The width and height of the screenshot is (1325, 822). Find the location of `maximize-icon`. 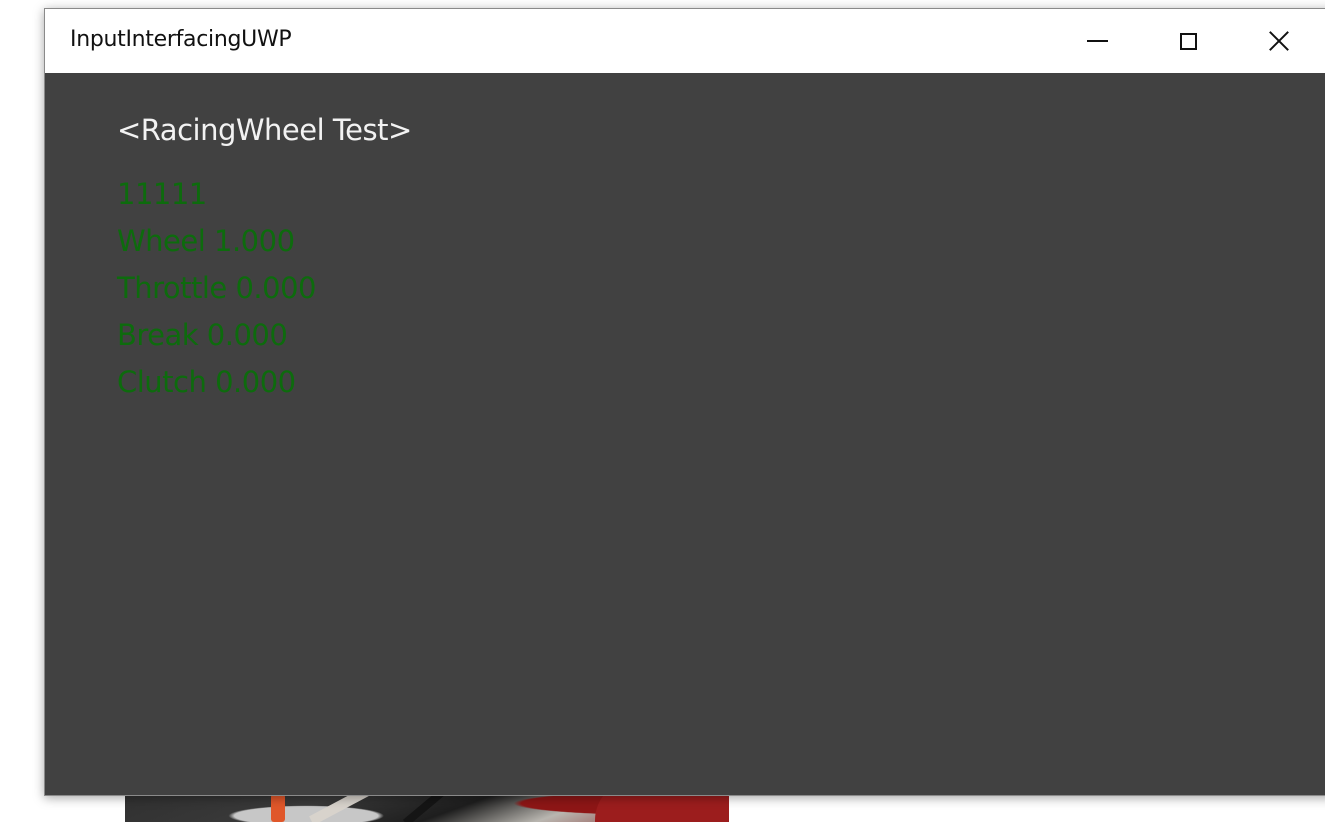

maximize-icon is located at coordinates (1188, 41).